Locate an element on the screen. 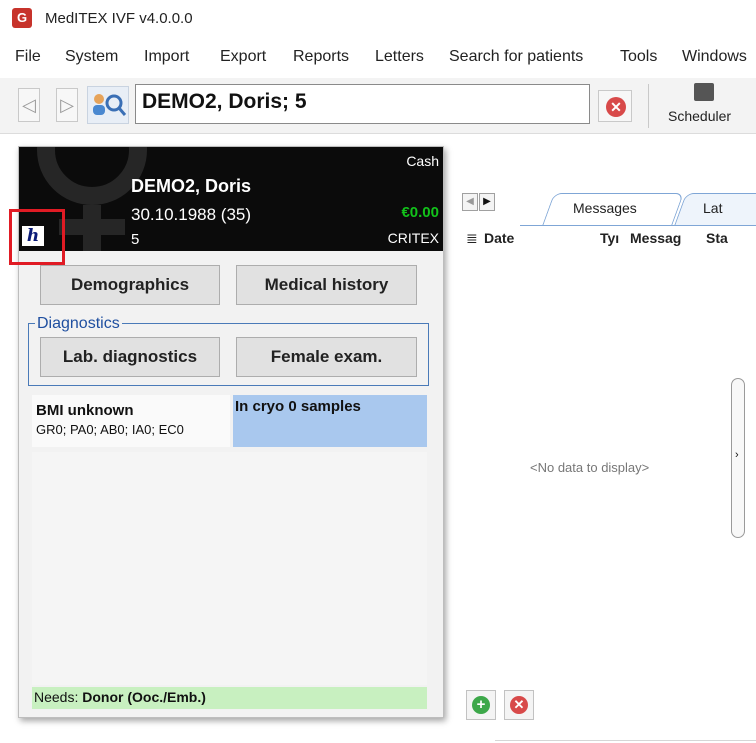 The width and height of the screenshot is (756, 743). lab-diagnostics-button: Lab. diagnostics is located at coordinates (130, 357).